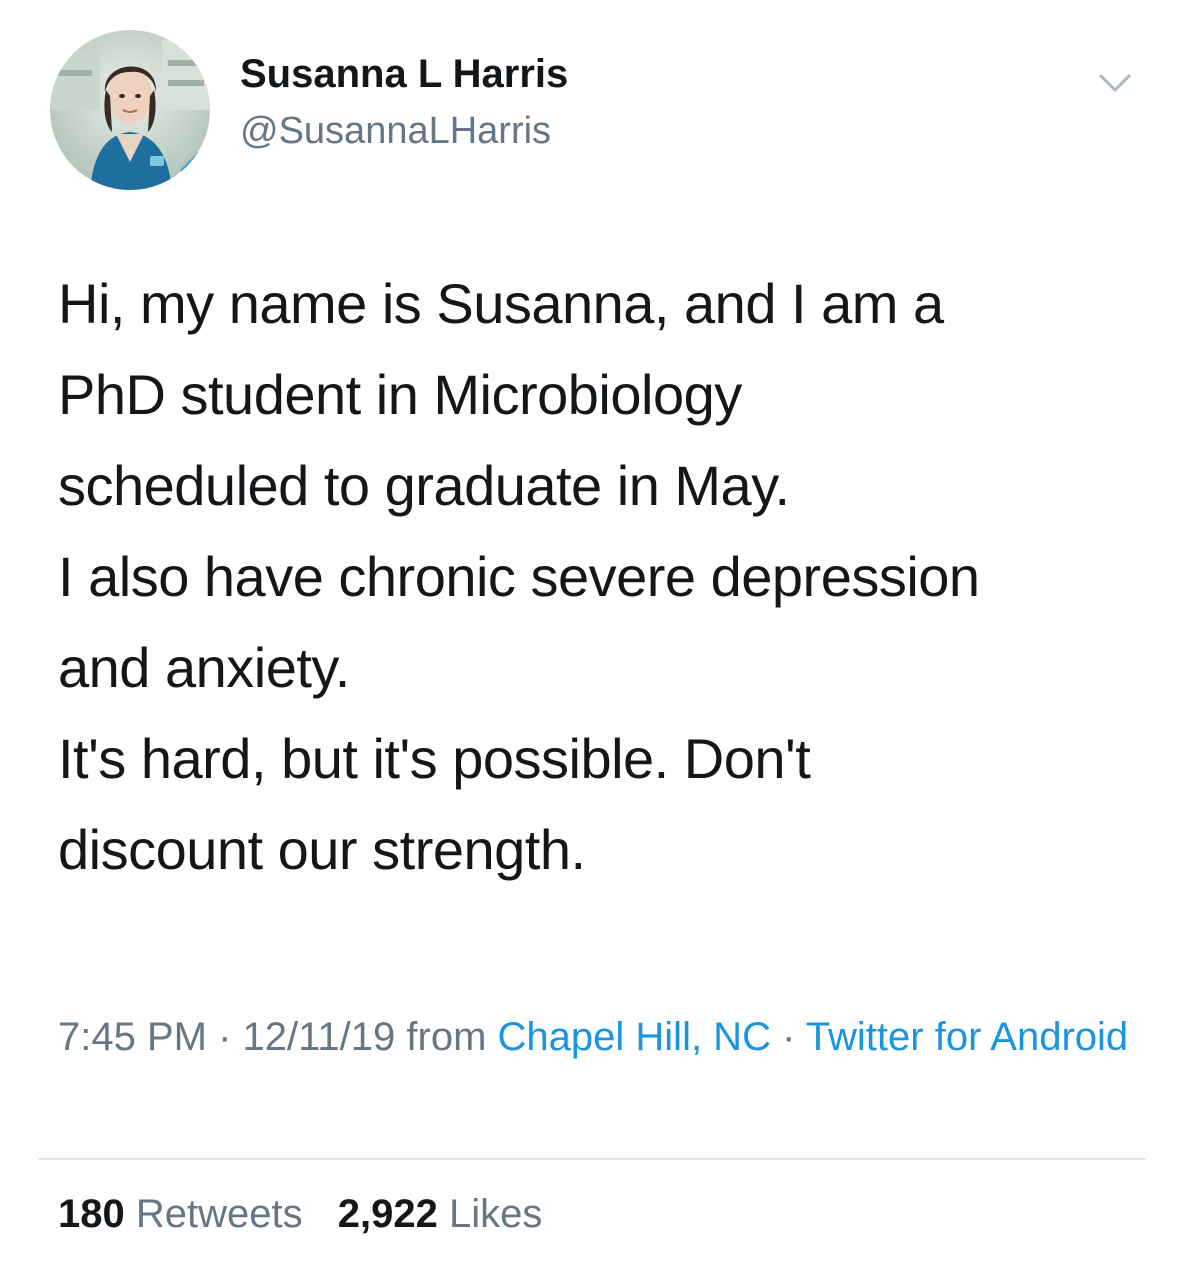 Image resolution: width=1177 pixels, height=1280 pixels. I want to click on tweet-stats: 180 Retweets 2,922 Likes, so click(312, 1214).